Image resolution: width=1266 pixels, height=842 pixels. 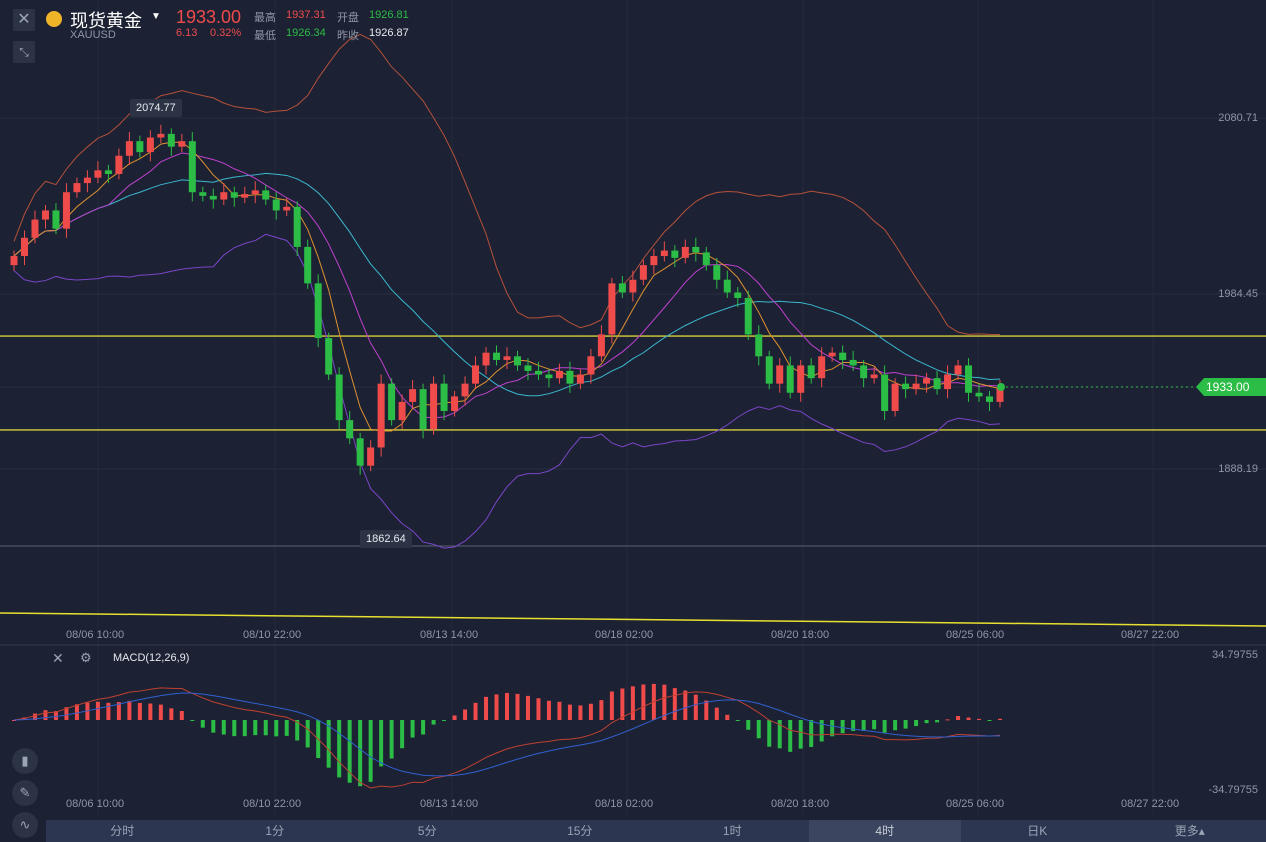 What do you see at coordinates (24, 20) in the screenshot?
I see `close-icon: ✕` at bounding box center [24, 20].